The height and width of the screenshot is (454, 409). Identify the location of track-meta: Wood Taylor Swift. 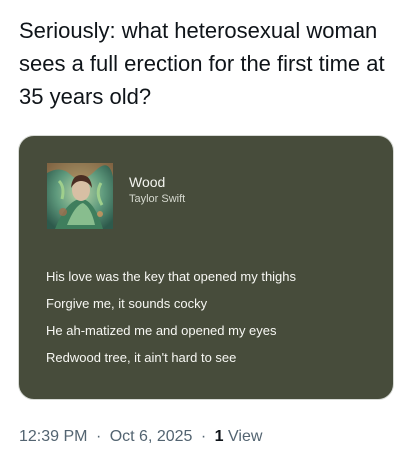
(157, 190).